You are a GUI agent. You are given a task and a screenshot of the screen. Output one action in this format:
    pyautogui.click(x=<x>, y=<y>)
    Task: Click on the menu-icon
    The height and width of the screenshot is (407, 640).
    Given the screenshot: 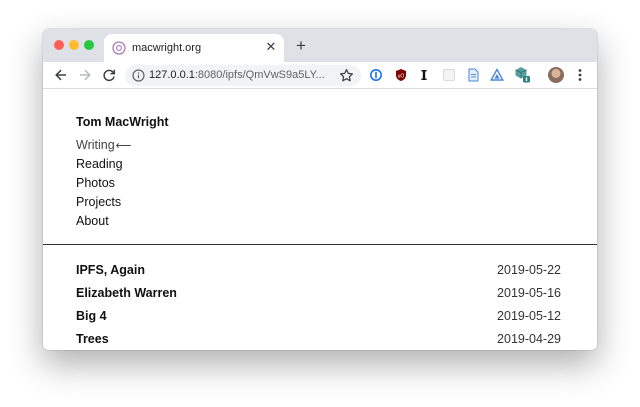 What is the action you would take?
    pyautogui.click(x=580, y=75)
    